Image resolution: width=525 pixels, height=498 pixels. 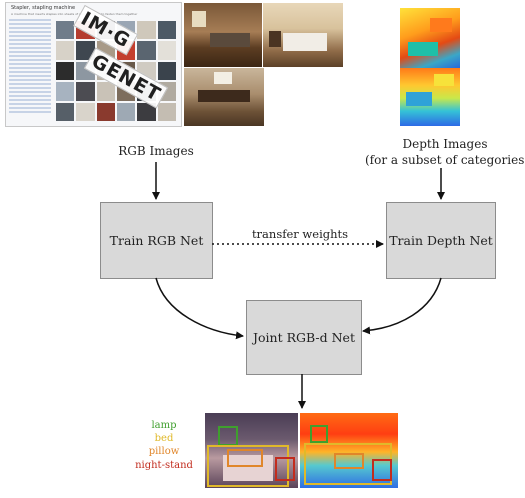 I want to click on bbox-lamp-depth, so click(x=319, y=434).